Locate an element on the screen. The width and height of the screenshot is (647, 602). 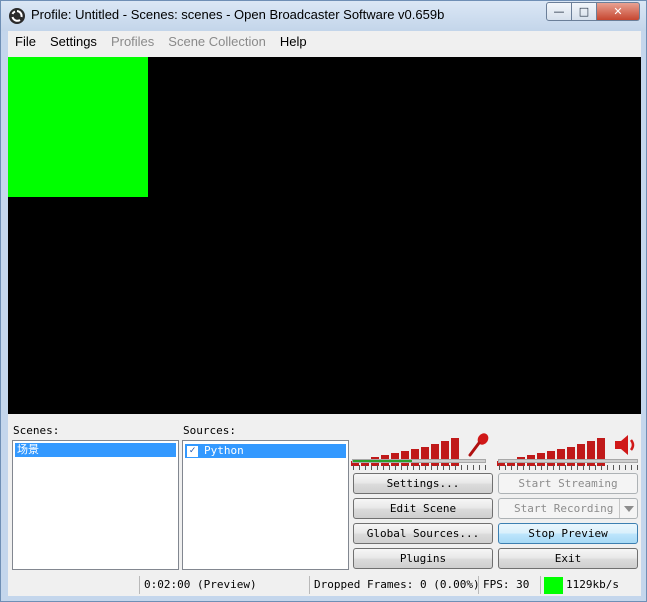
mic-level-track is located at coordinates (419, 461).